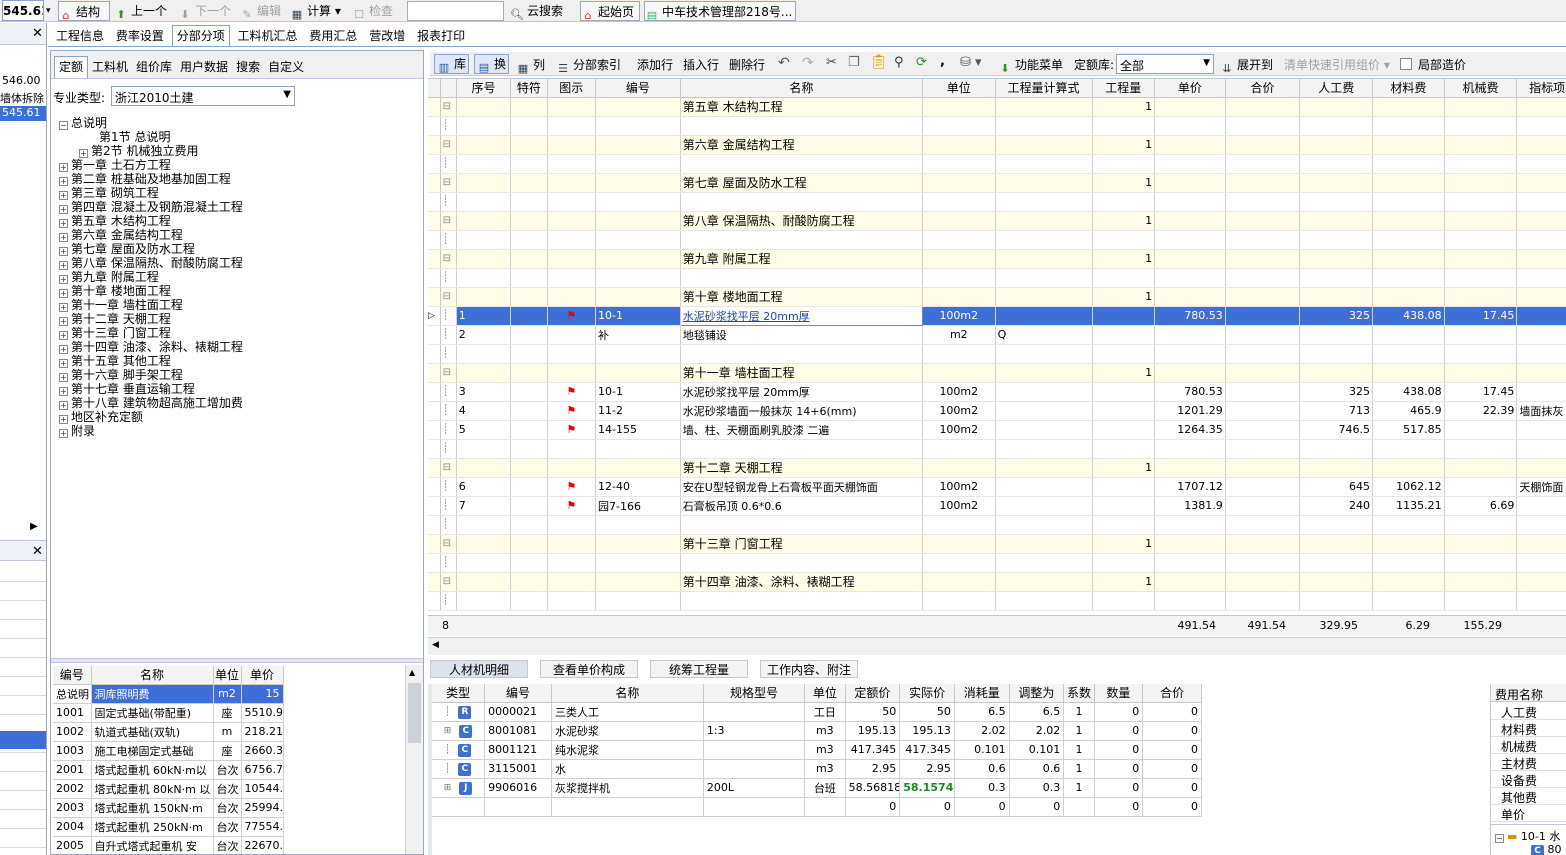 This screenshot has width=1566, height=855. What do you see at coordinates (801, 449) in the screenshot?
I see `name-cell` at bounding box center [801, 449].